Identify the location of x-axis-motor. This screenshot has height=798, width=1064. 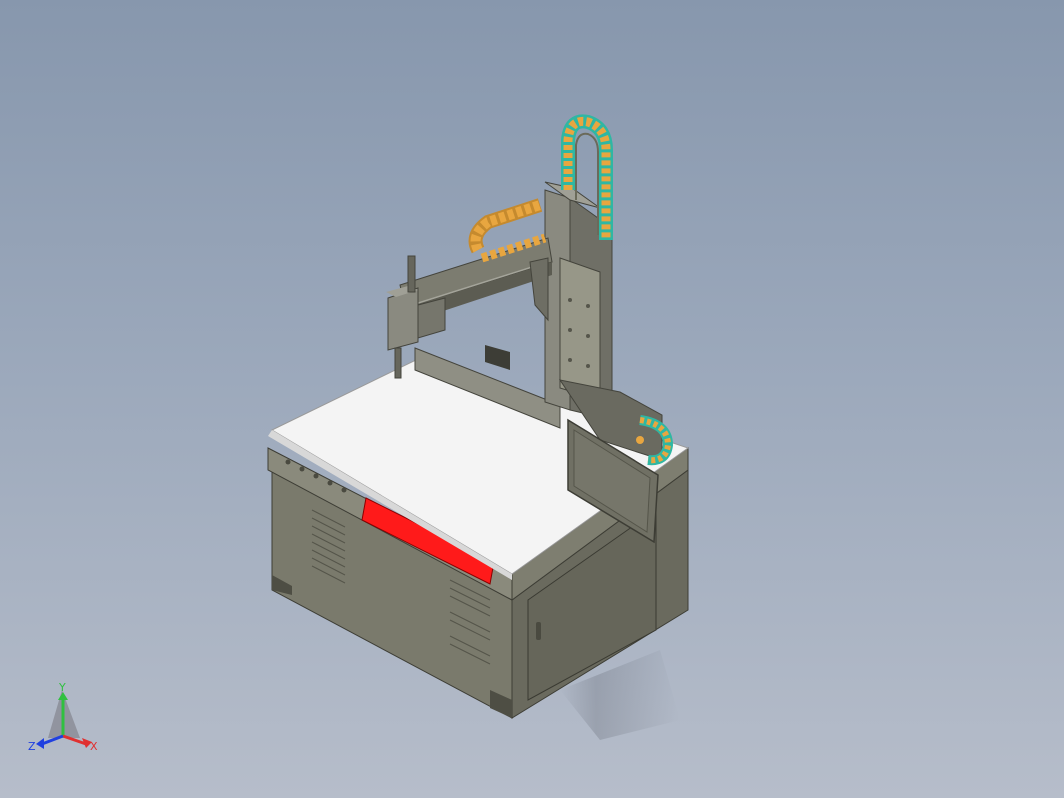
(497, 357).